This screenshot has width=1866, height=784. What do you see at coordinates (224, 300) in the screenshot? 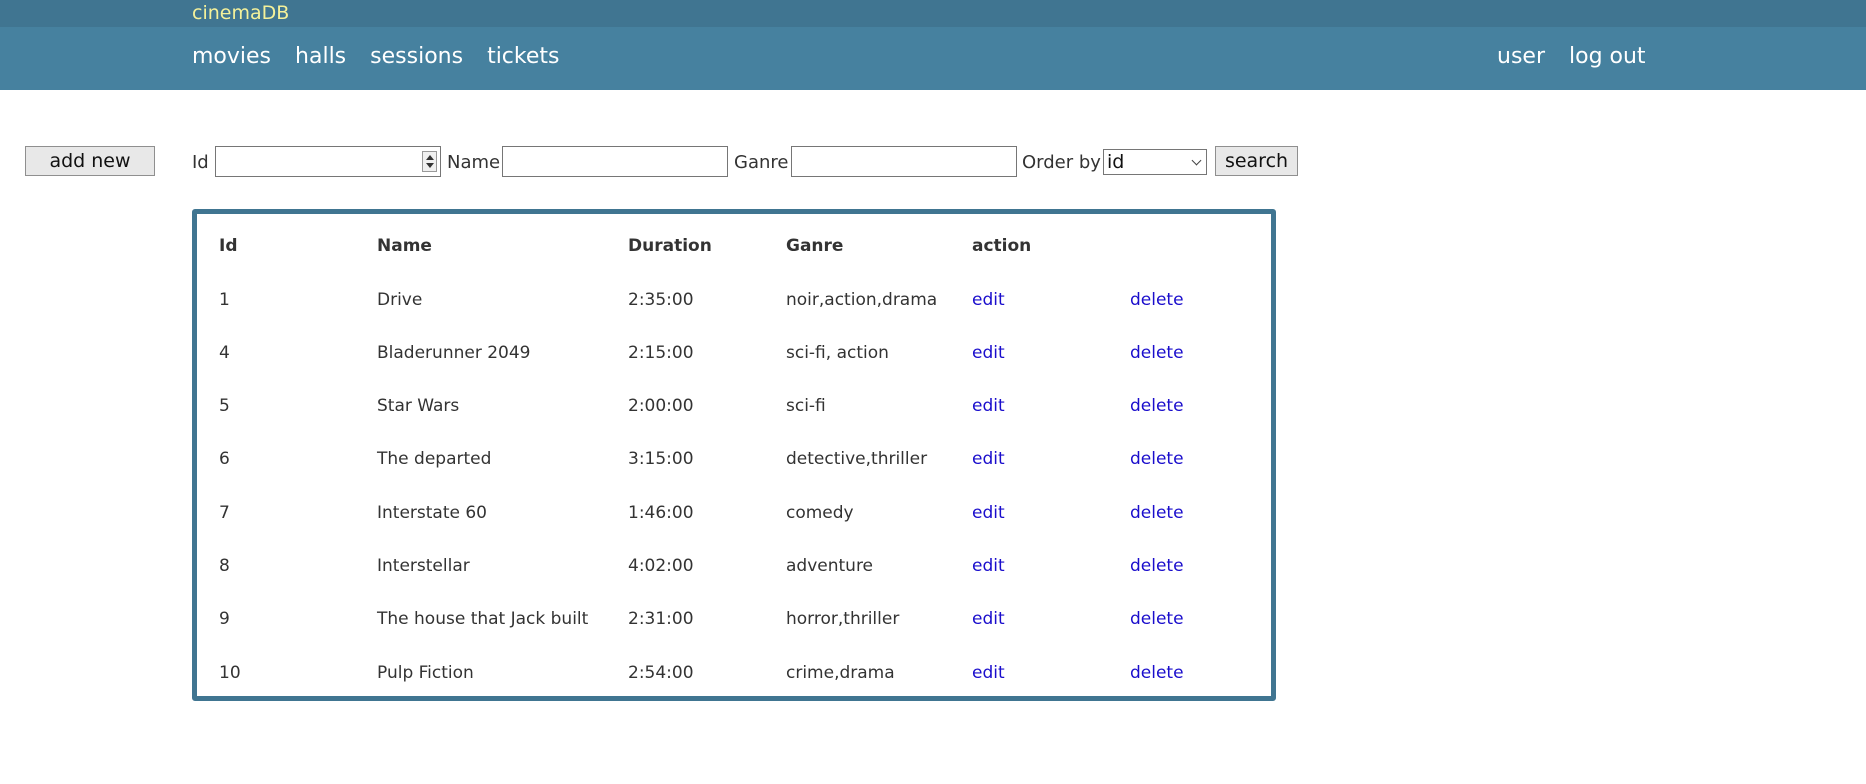
I see `cell-id: 1` at bounding box center [224, 300].